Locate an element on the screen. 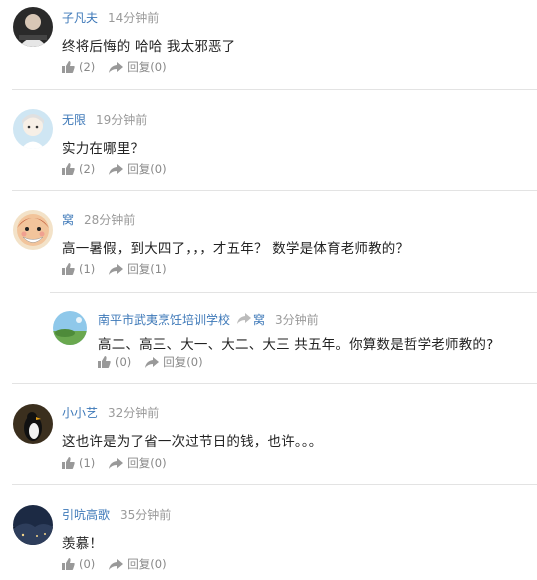 The image size is (537, 580). timestamp: 19分钟前 is located at coordinates (122, 120).